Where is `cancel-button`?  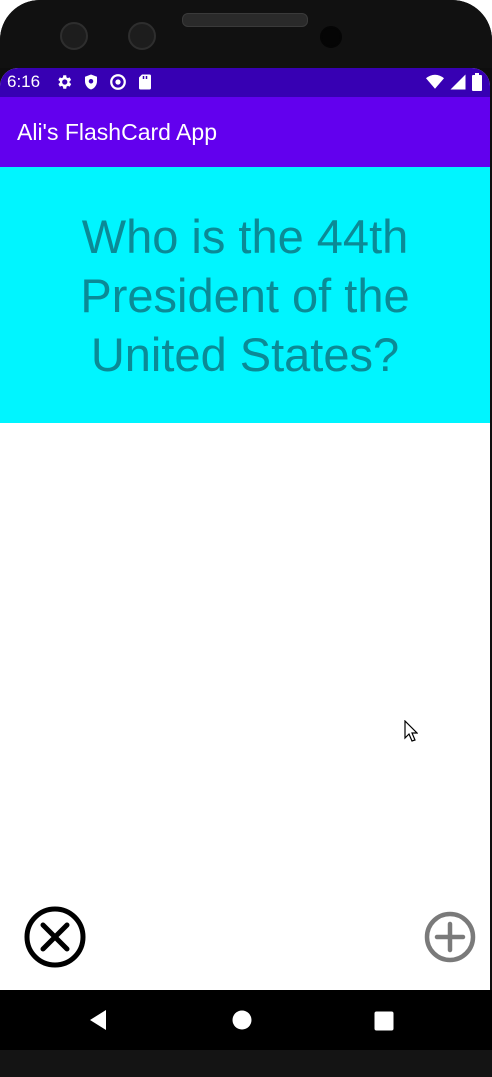
cancel-button is located at coordinates (55, 937).